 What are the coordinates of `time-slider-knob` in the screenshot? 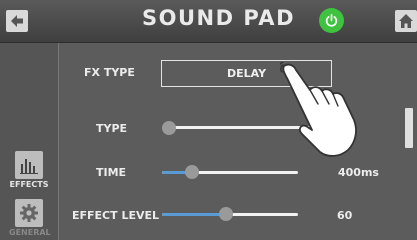 It's located at (191, 172).